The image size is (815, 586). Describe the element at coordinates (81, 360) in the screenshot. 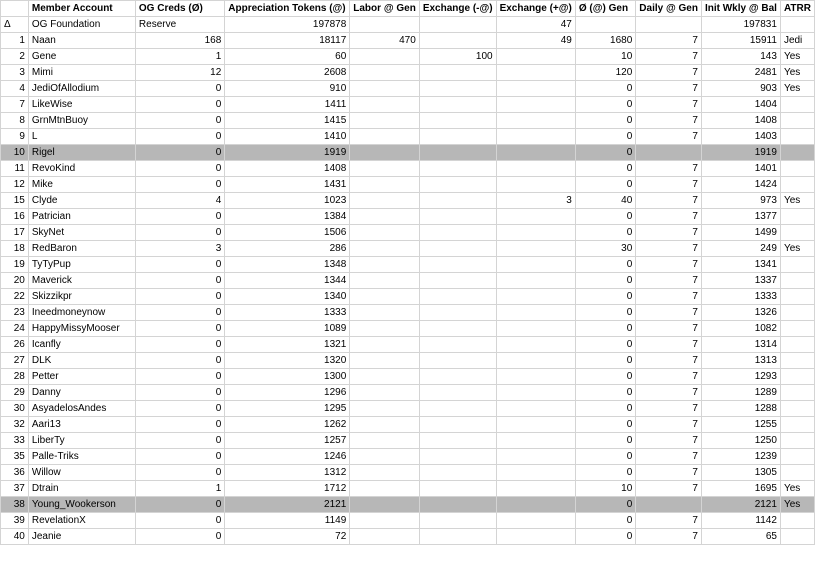

I see `member-name-cell: DLK` at that location.